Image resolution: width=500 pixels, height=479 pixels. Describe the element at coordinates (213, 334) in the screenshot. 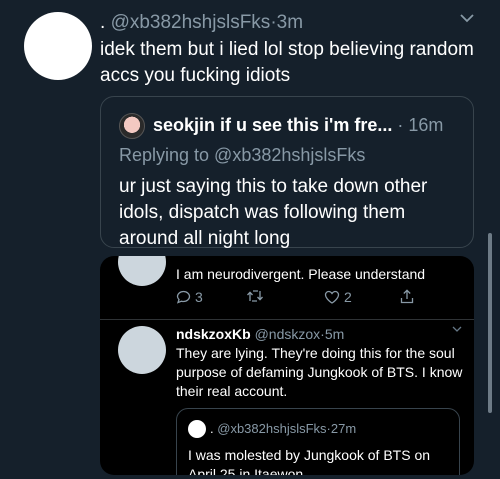

I see `reply-display-name: ndskzoxKb` at that location.